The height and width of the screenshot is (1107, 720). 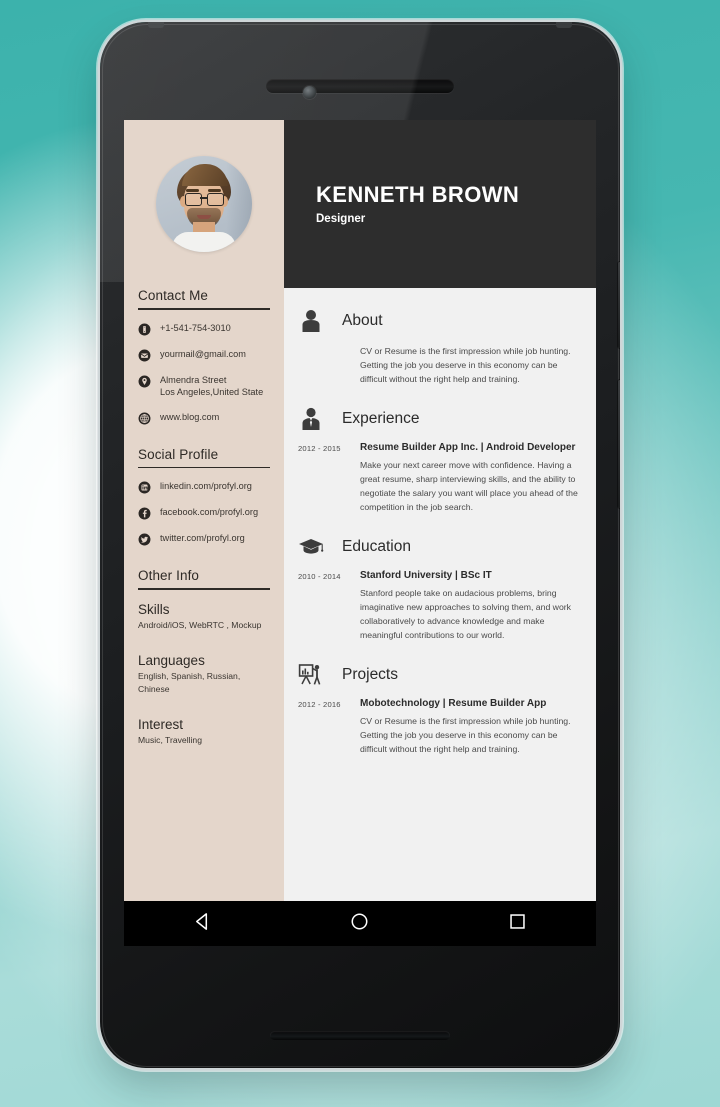 I want to click on recents-square-icon, so click(x=517, y=924).